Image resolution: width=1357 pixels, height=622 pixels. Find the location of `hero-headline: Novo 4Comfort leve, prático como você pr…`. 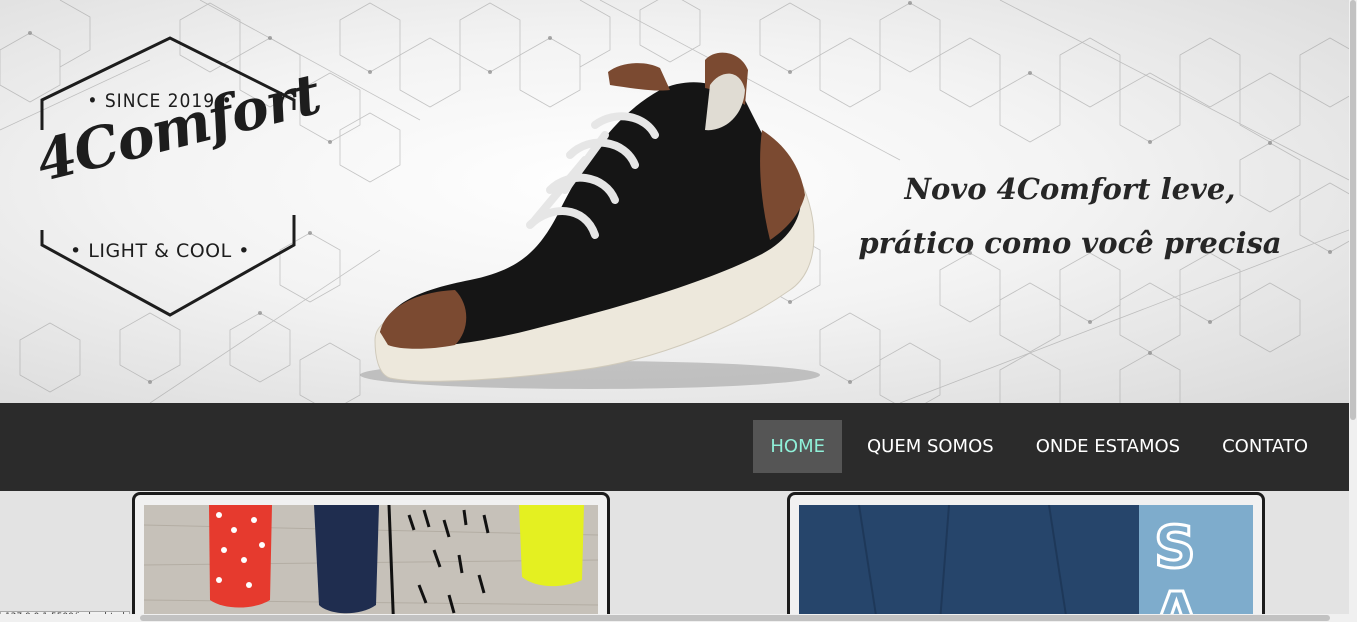

hero-headline: Novo 4Comfort leve, prático como você pr… is located at coordinates (1070, 216).